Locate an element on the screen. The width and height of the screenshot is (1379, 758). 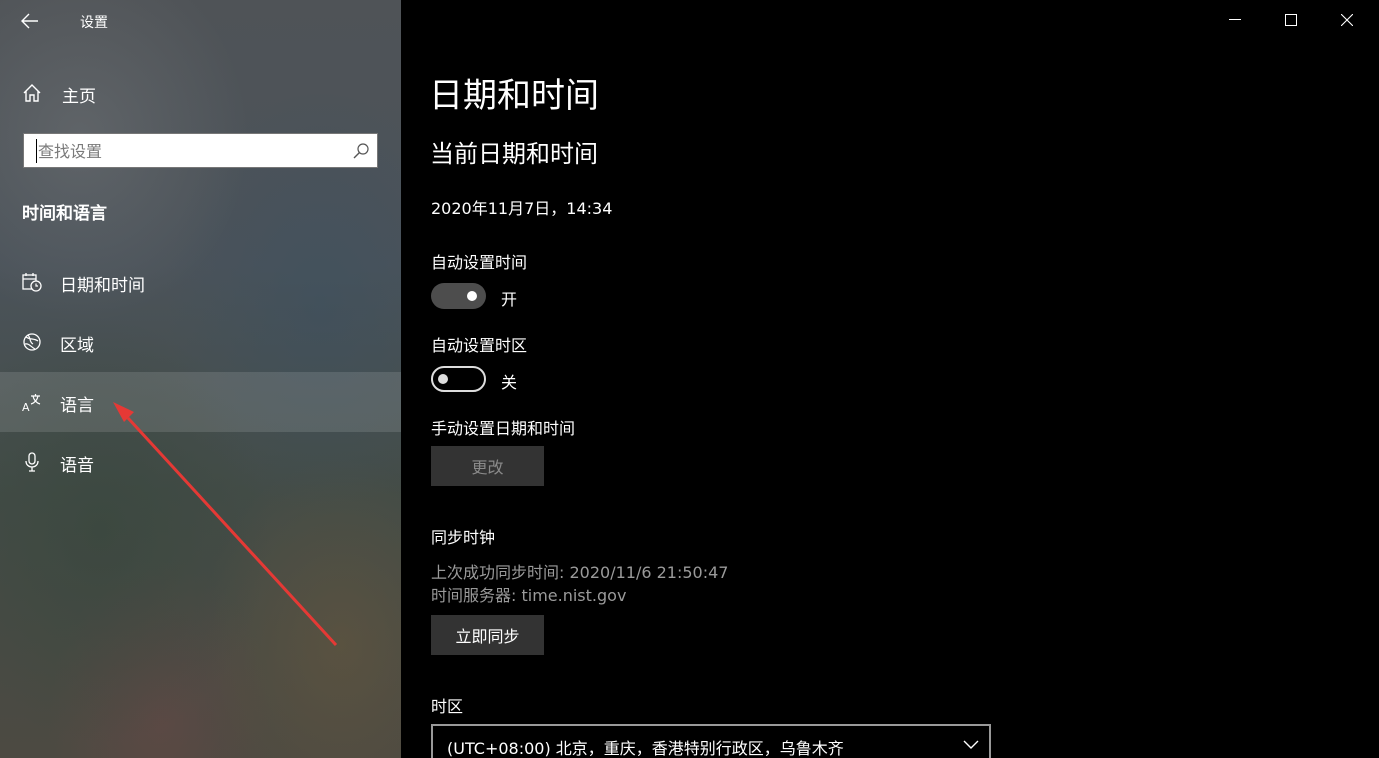
nav-home: 主页 is located at coordinates (200, 93).